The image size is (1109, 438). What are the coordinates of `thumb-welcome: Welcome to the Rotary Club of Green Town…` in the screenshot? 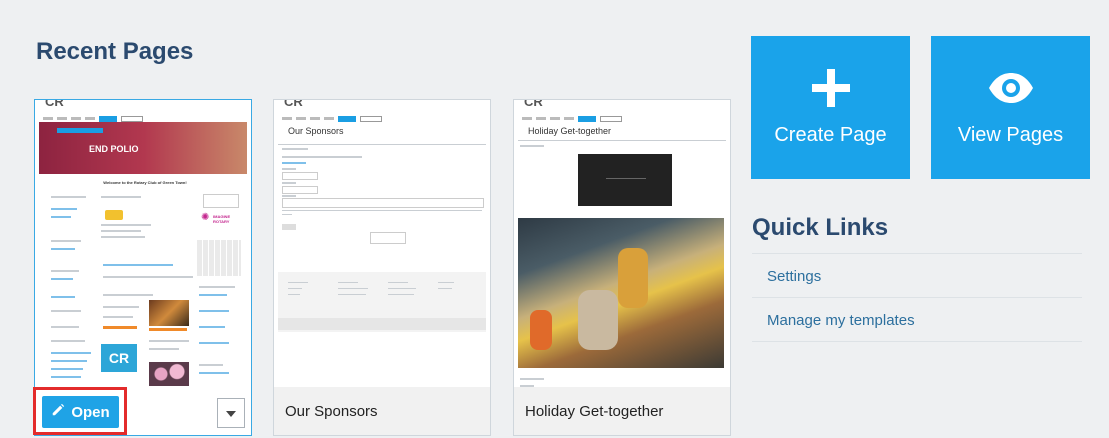 It's located at (145, 182).